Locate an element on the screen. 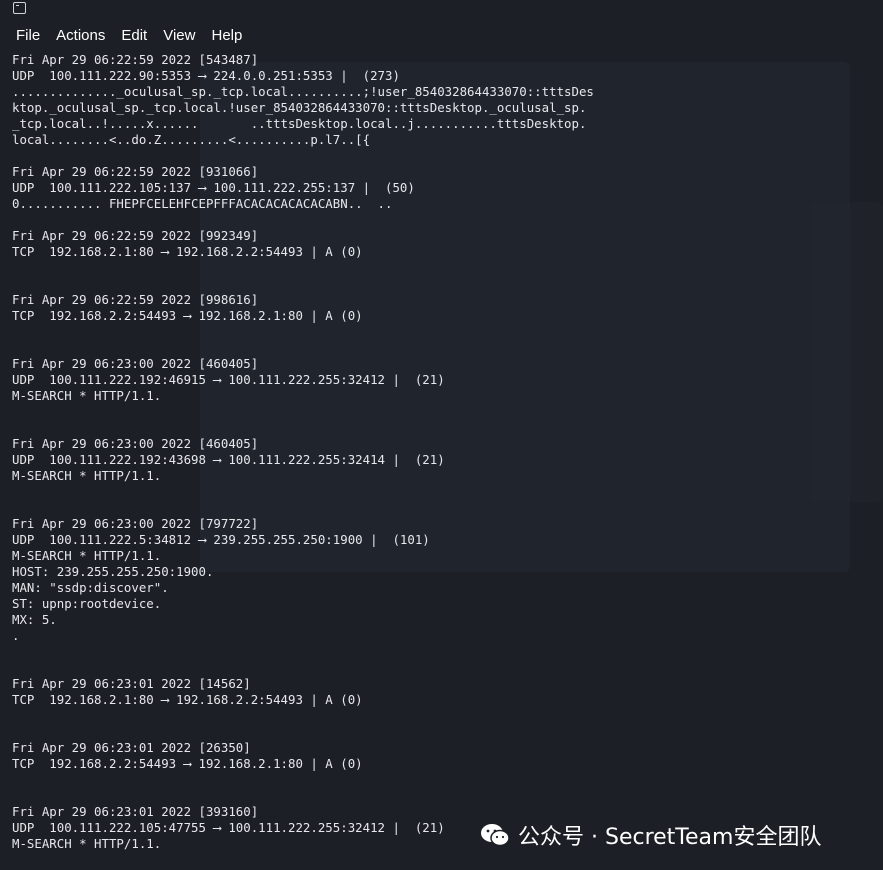  entry-timestamp: Fri Apr 29 06:22:59 2022 [998616] is located at coordinates (135, 299).